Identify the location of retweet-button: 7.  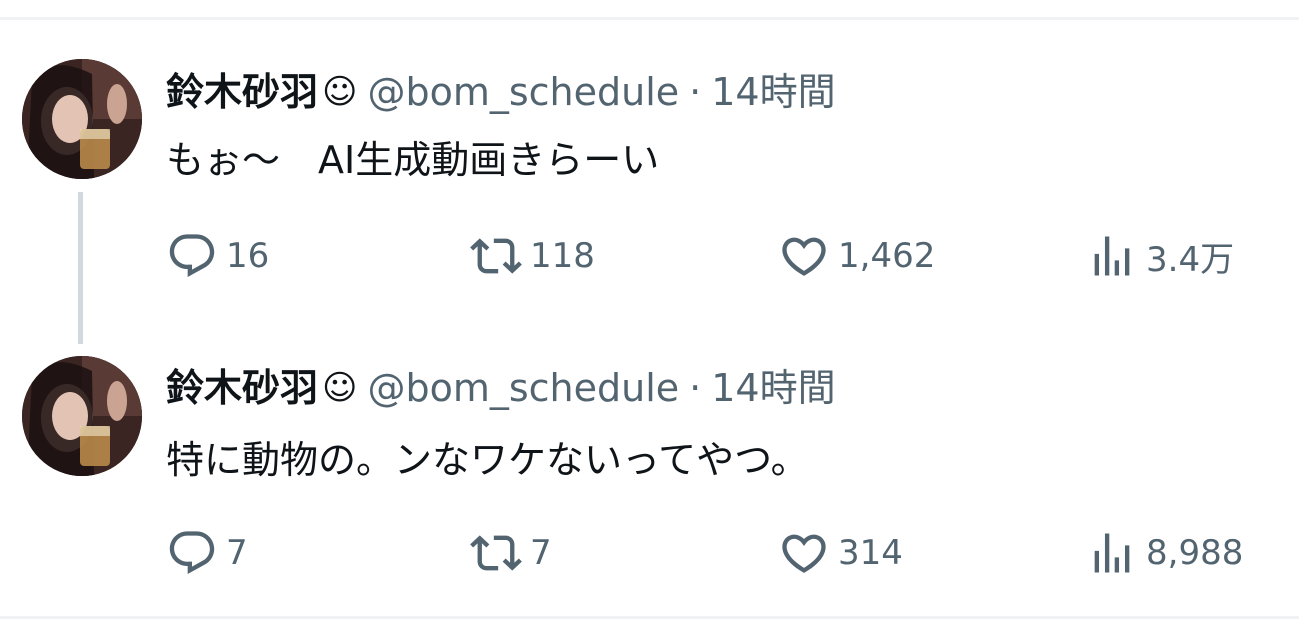
(511, 553).